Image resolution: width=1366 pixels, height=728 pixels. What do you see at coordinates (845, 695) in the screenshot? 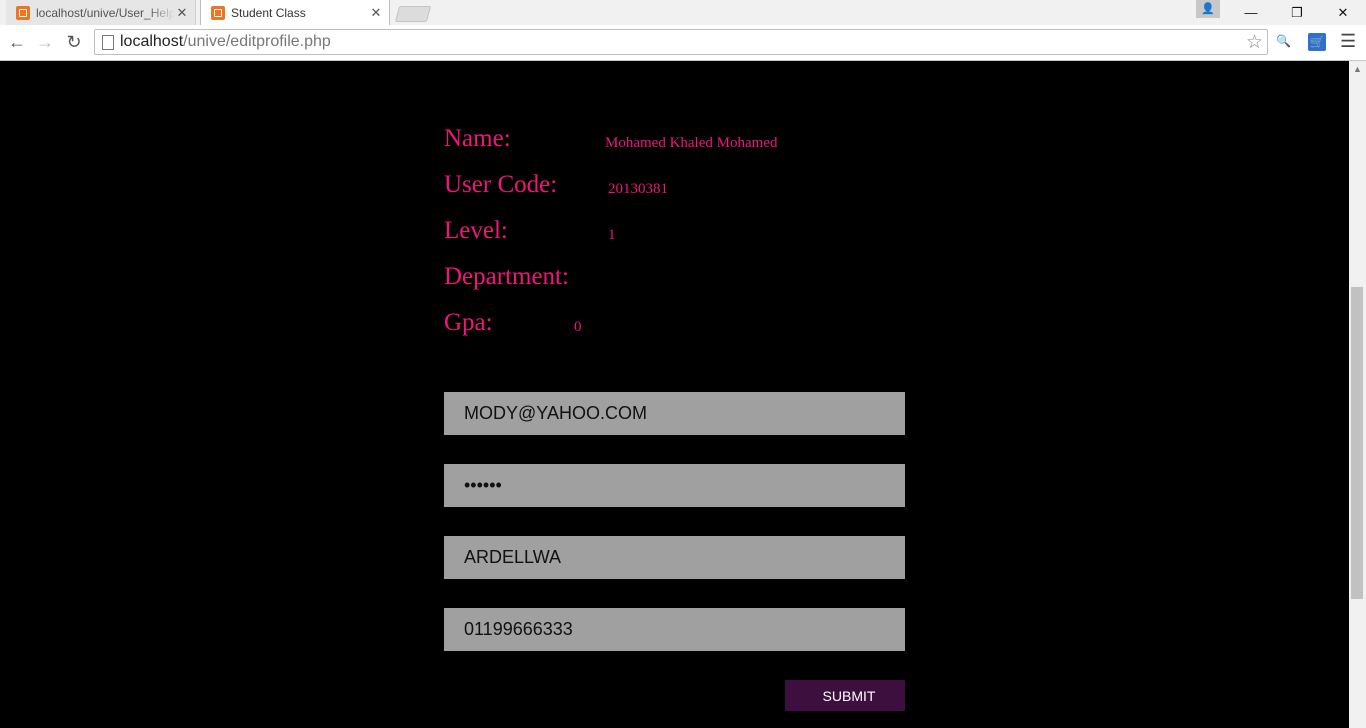
I see `submit-button: SUBMIT` at bounding box center [845, 695].